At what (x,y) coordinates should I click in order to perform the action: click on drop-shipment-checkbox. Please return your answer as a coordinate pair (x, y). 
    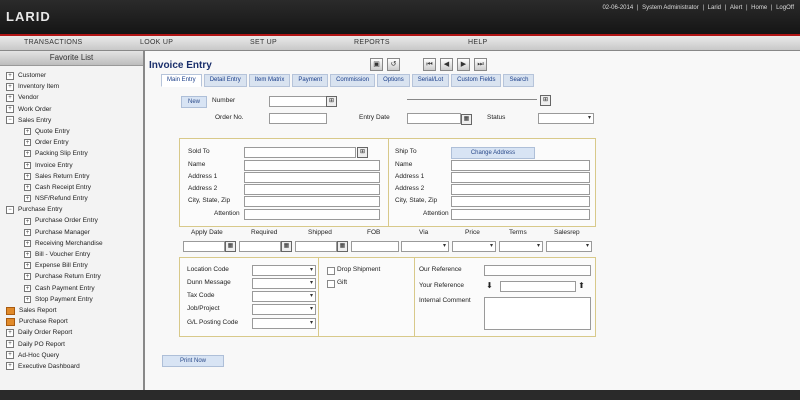
    Looking at the image, I should click on (331, 271).